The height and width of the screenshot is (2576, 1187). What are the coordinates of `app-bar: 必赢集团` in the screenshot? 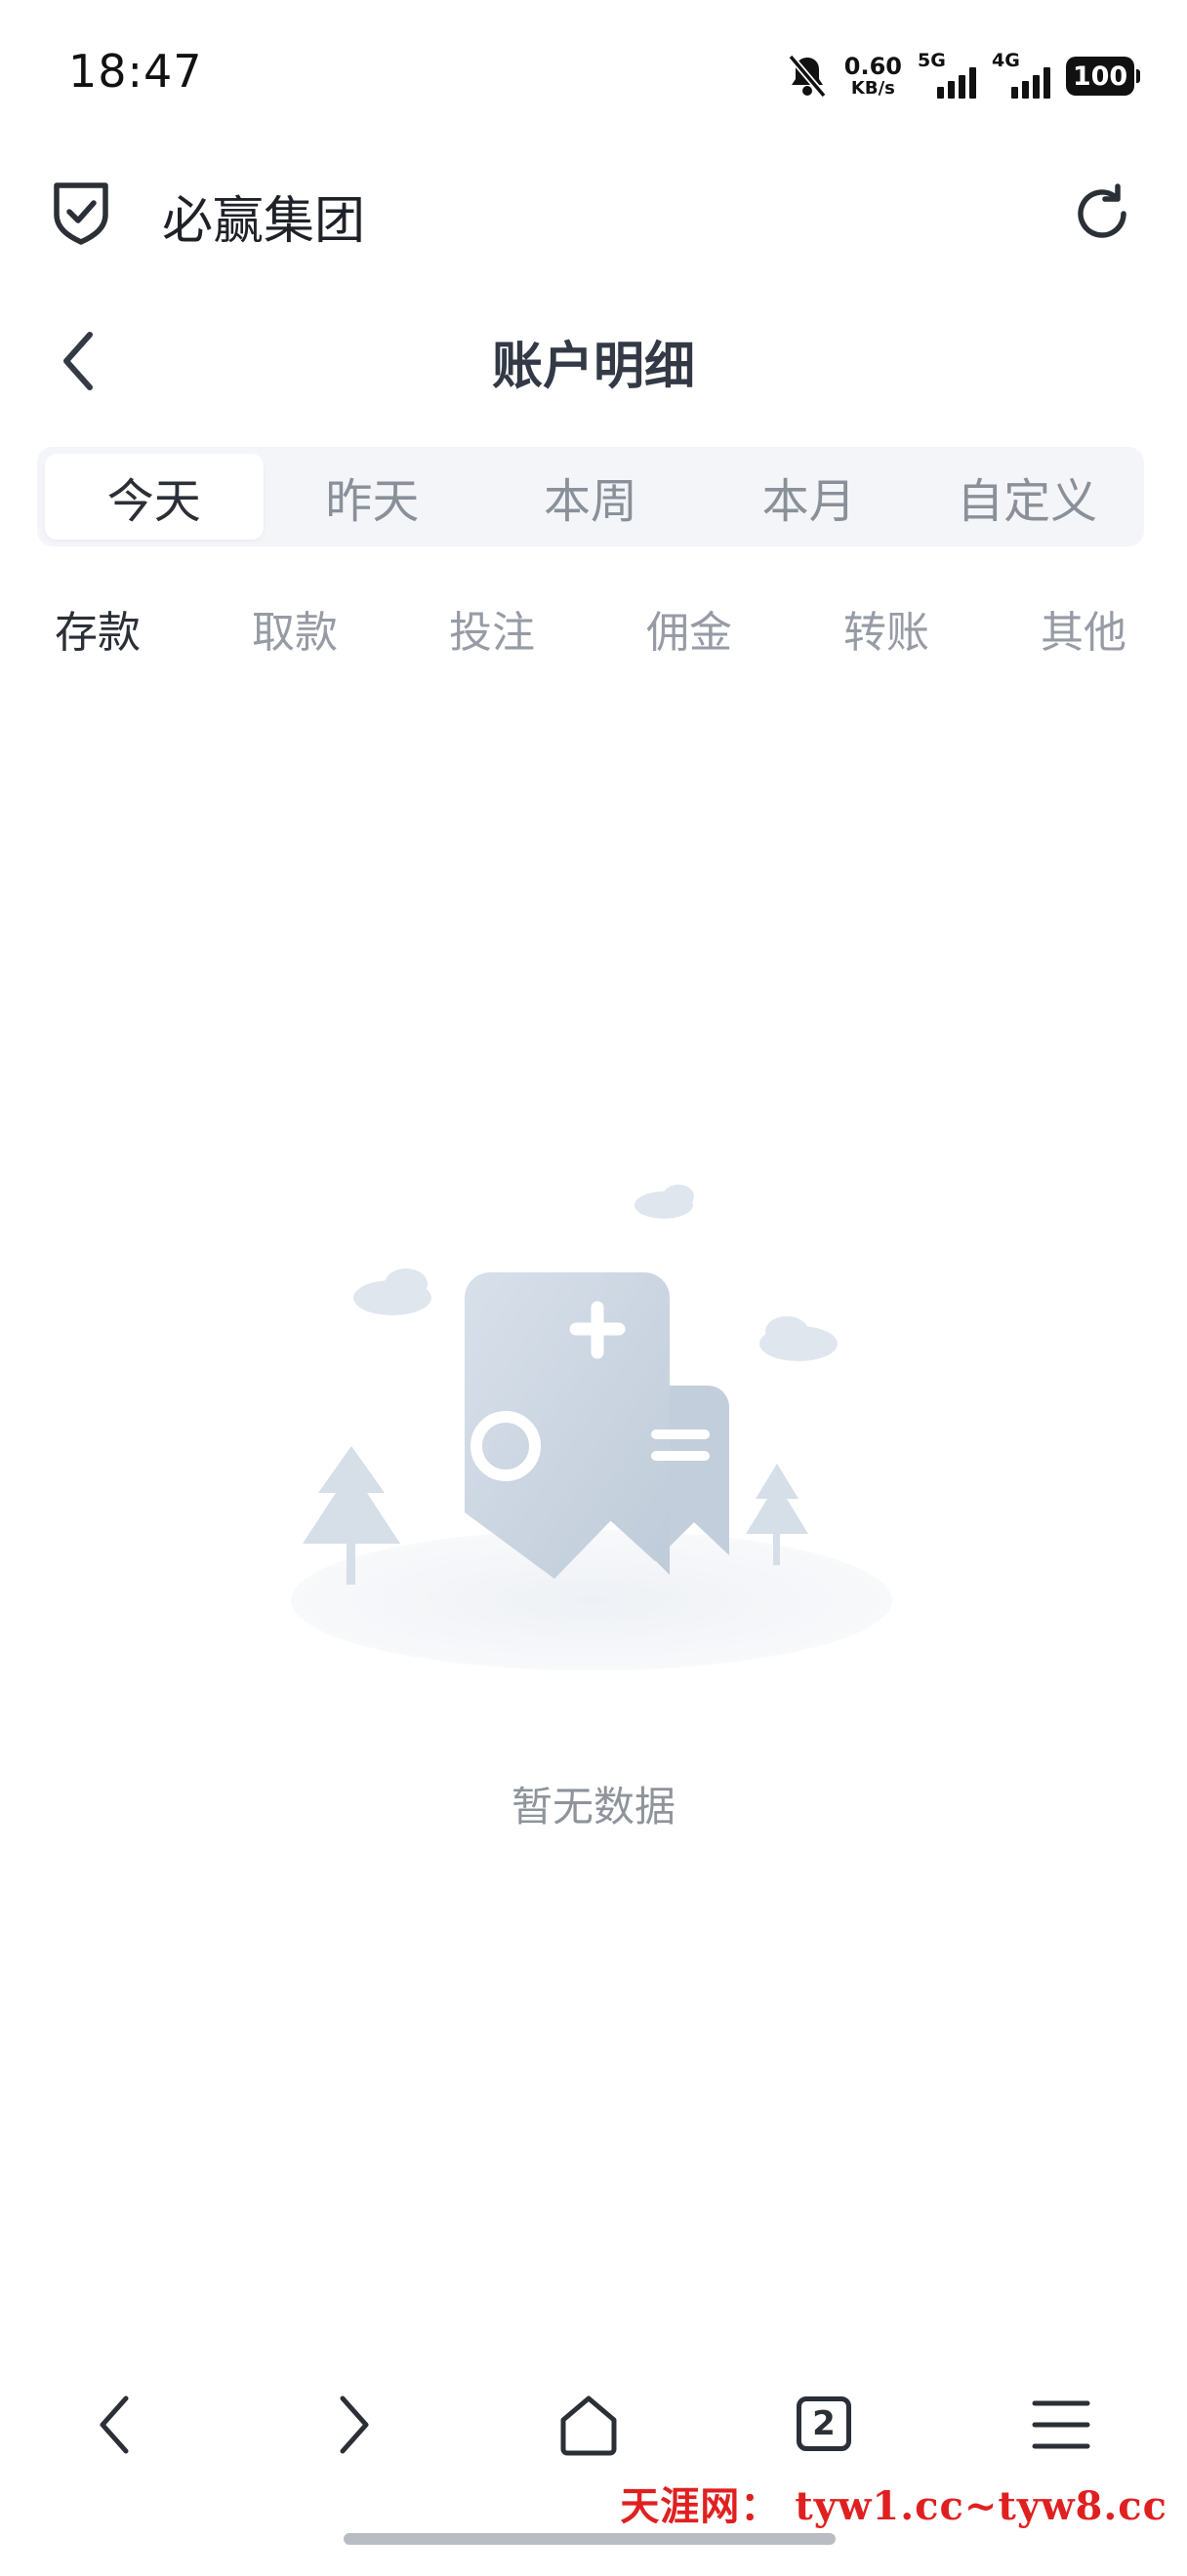 It's located at (593, 214).